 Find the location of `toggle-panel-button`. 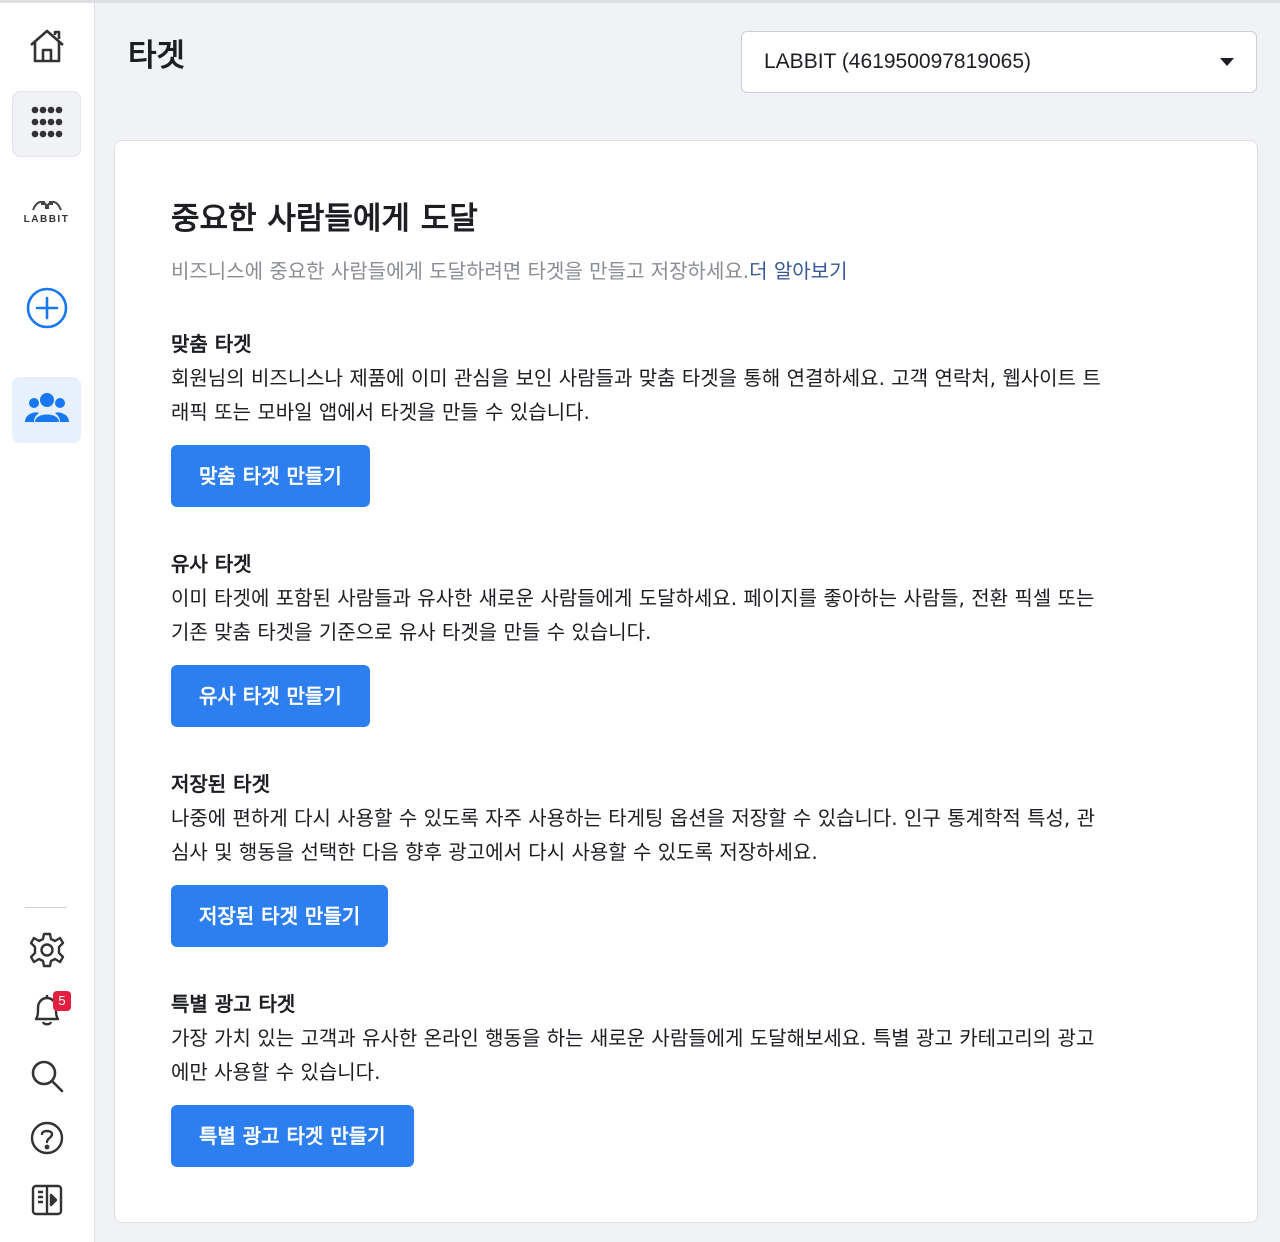

toggle-panel-button is located at coordinates (46, 1202).